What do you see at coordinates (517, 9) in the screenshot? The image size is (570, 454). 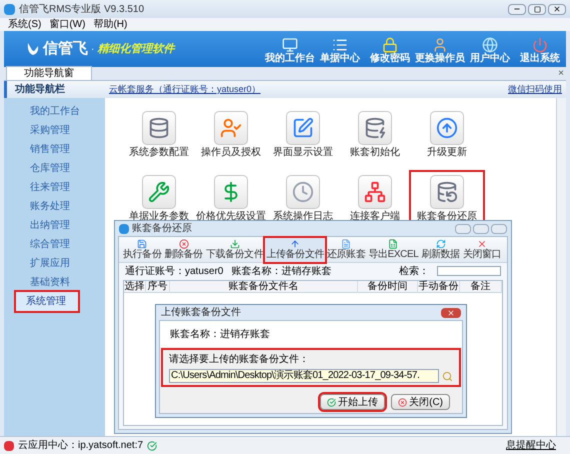 I see `minimize-button` at bounding box center [517, 9].